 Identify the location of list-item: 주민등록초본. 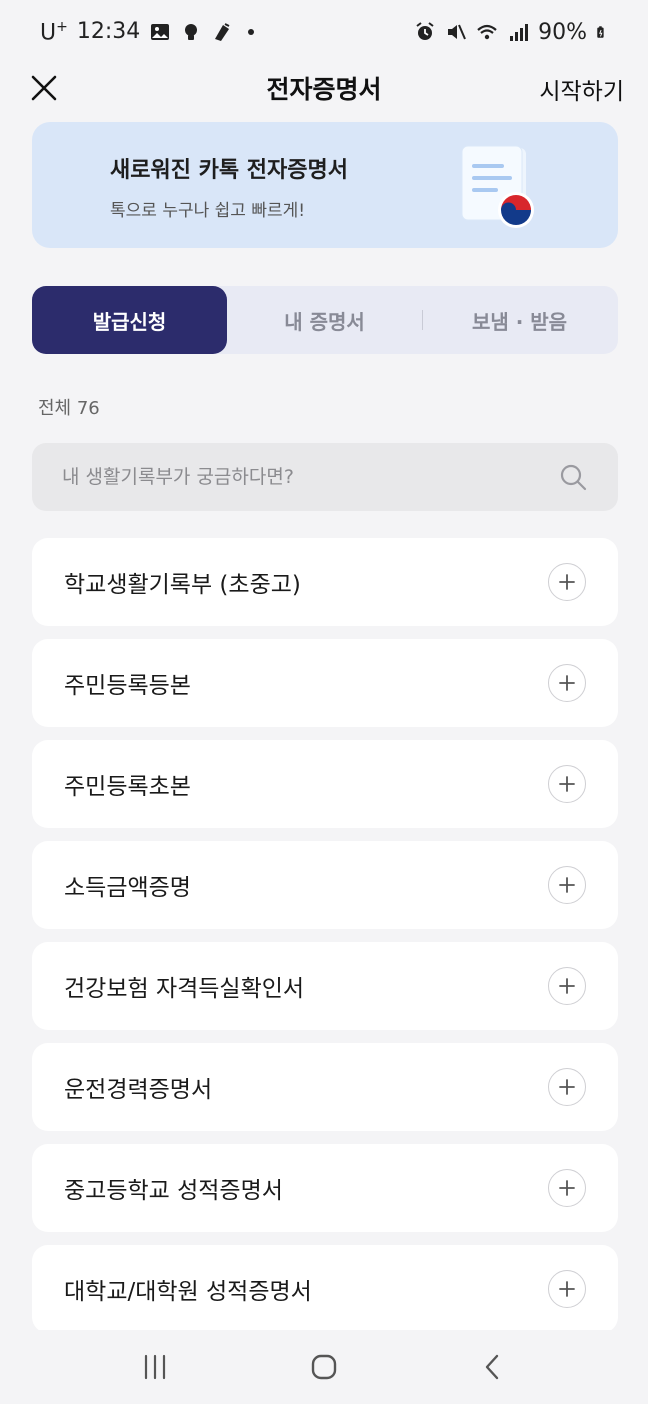
(325, 784).